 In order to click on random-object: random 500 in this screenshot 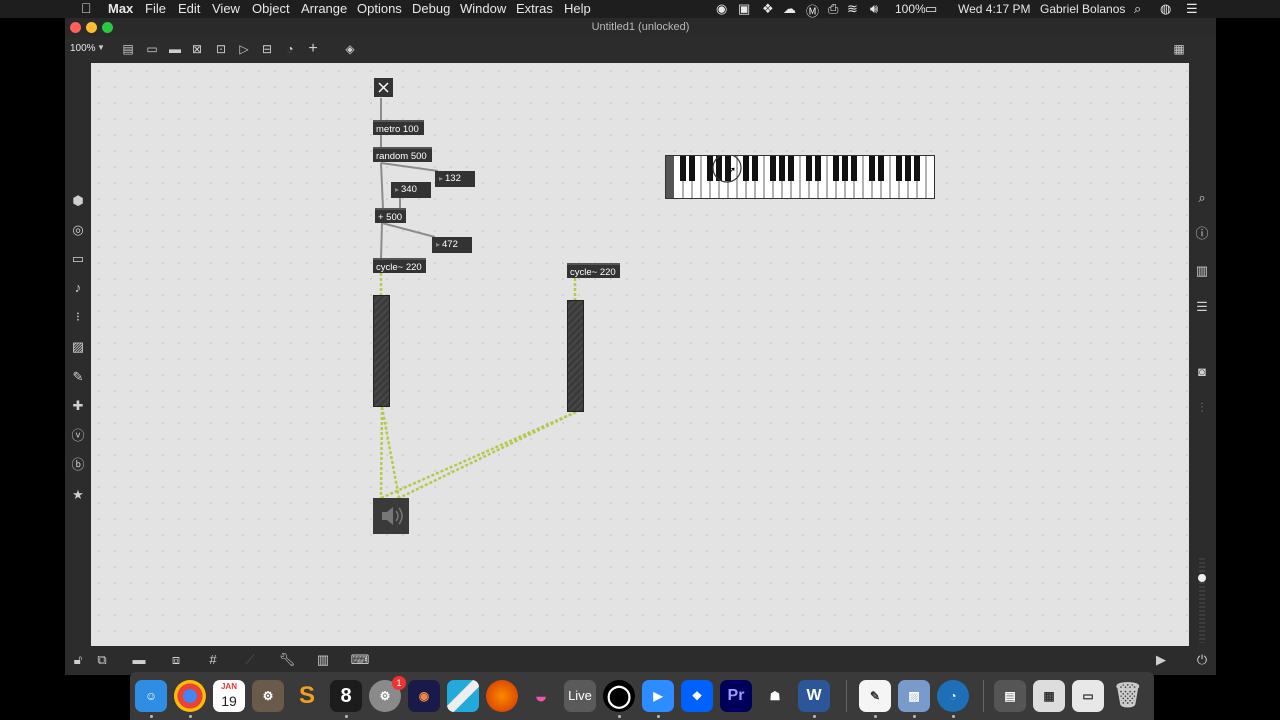, I will do `click(402, 154)`.